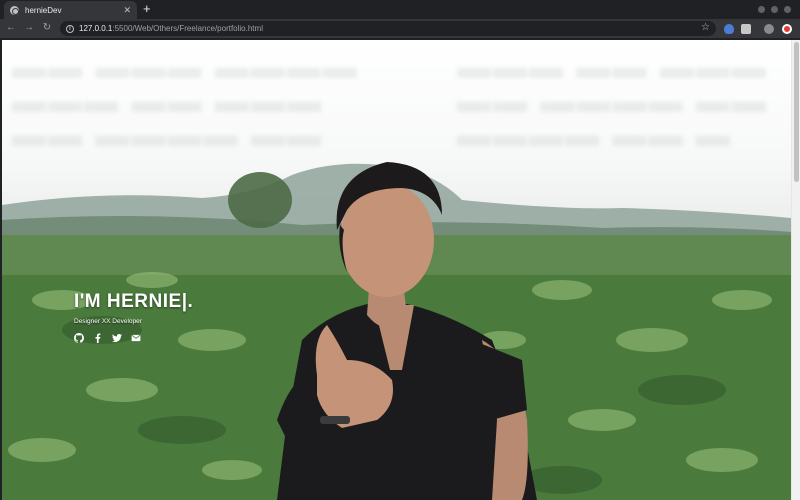 The image size is (800, 500). I want to click on social-links, so click(133, 336).